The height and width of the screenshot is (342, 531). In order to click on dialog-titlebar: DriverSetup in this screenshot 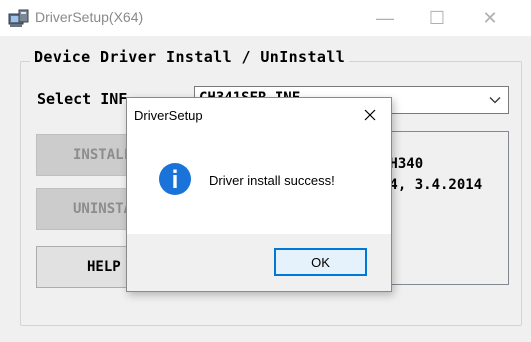, I will do `click(259, 115)`.